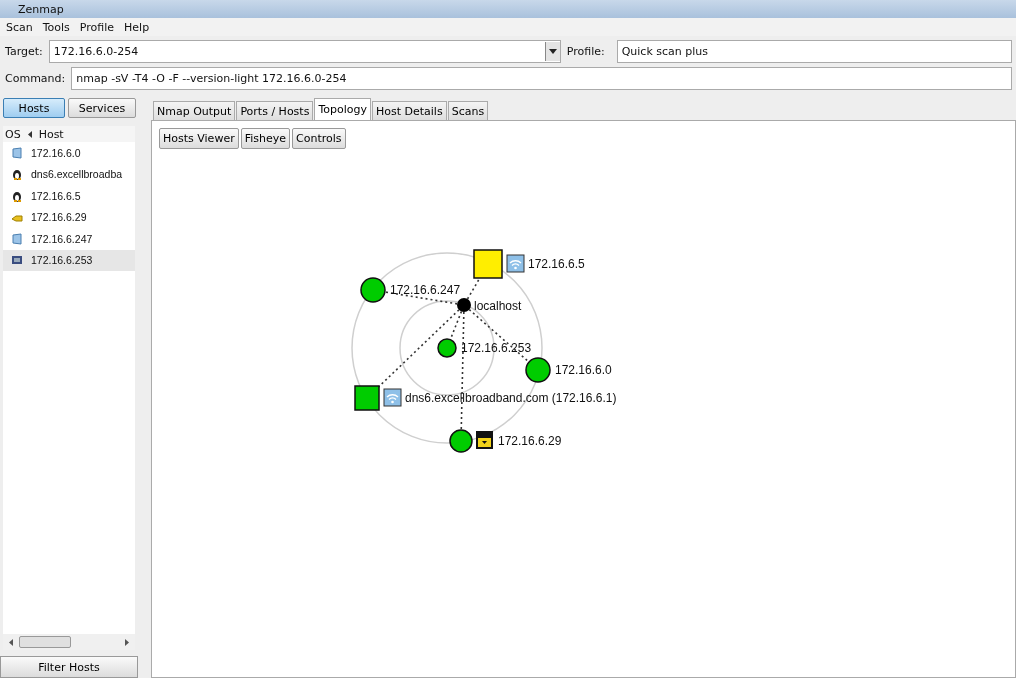 The width and height of the screenshot is (1016, 678). What do you see at coordinates (585, 51) in the screenshot?
I see `profile-label: Profile:` at bounding box center [585, 51].